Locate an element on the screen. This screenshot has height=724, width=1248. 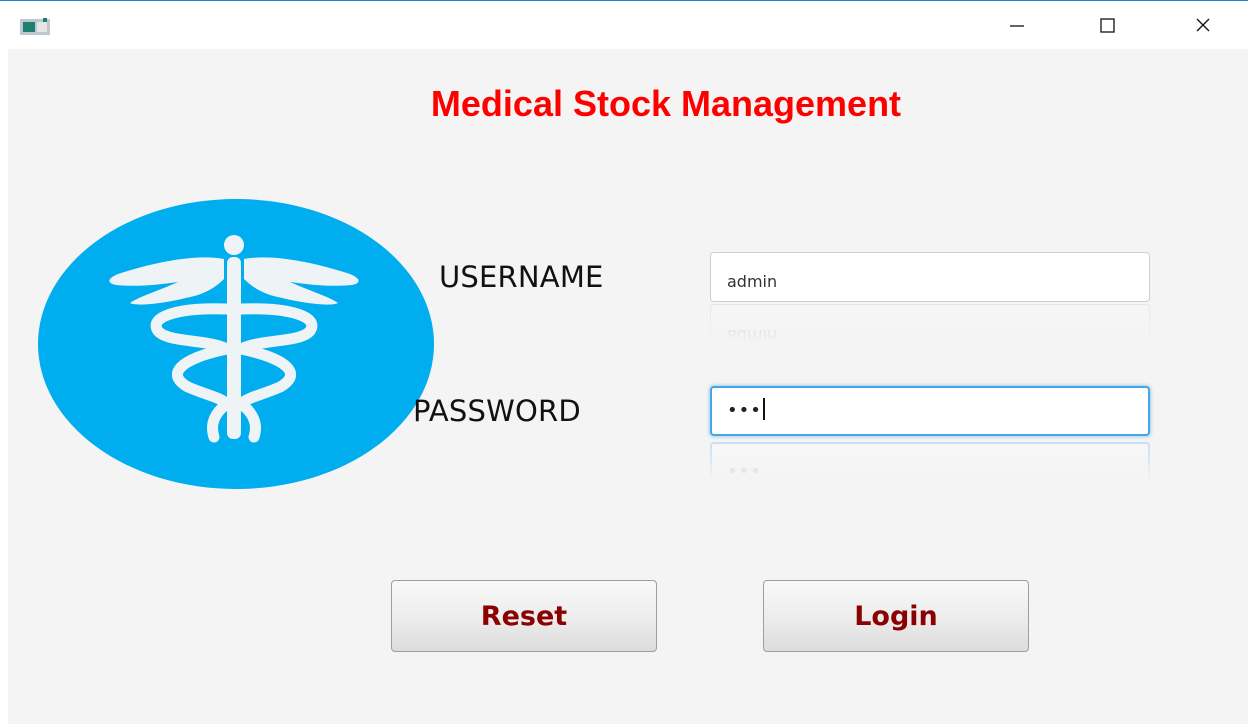
title-bar is located at coordinates (624, 25).